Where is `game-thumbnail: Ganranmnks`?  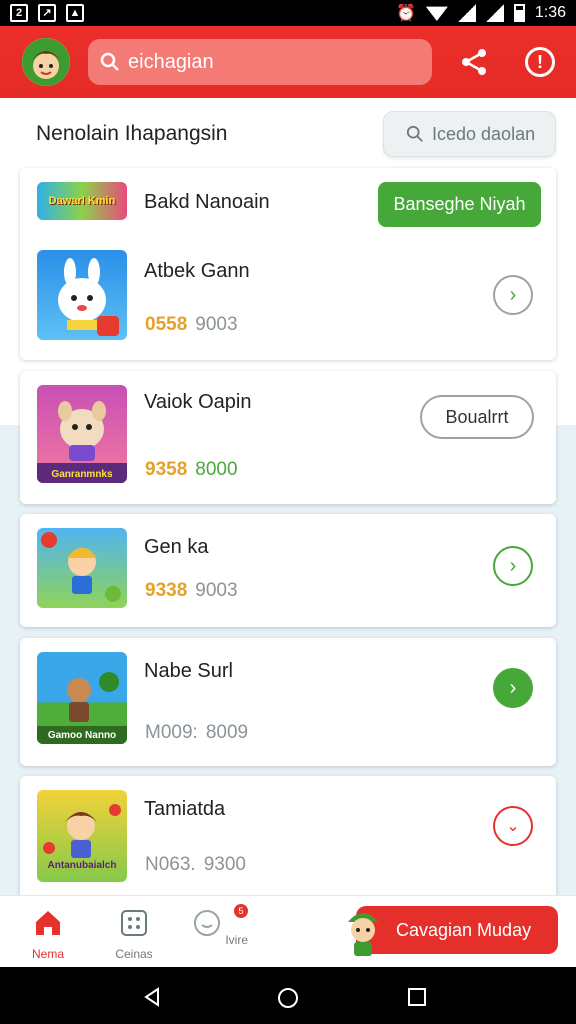
game-thumbnail: Ganranmnks is located at coordinates (82, 434).